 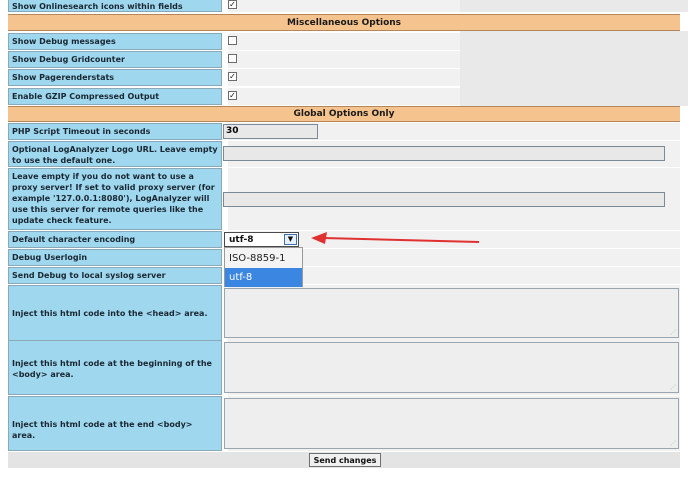 What do you see at coordinates (444, 153) in the screenshot?
I see `logo-url-input` at bounding box center [444, 153].